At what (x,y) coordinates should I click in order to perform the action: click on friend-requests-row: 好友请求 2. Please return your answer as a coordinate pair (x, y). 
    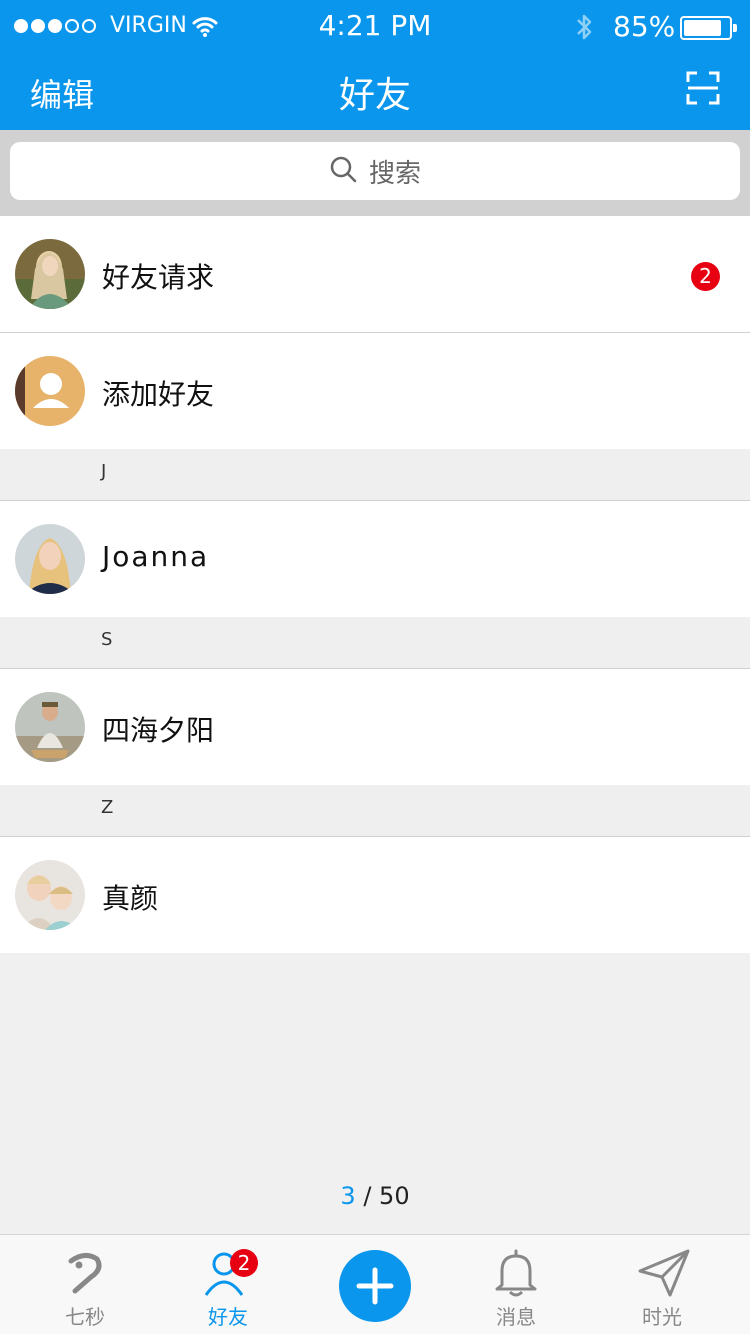
    Looking at the image, I should click on (375, 274).